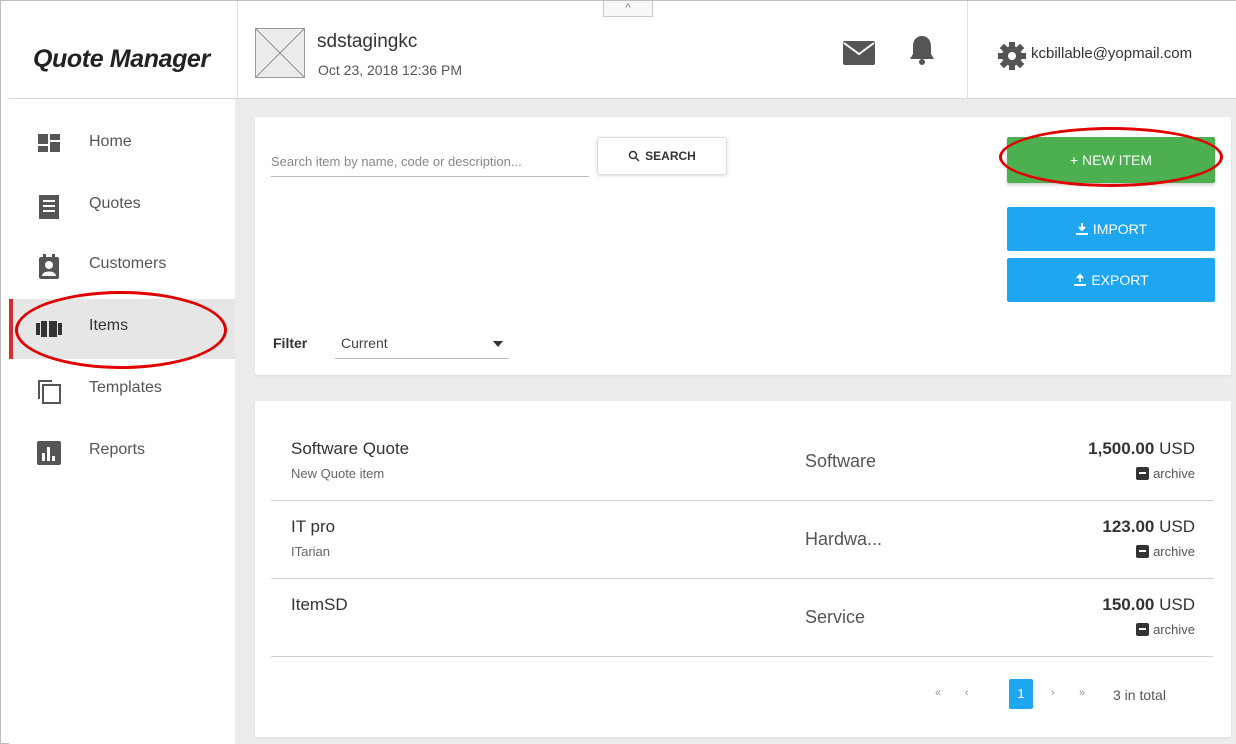 Image resolution: width=1236 pixels, height=744 pixels. Describe the element at coordinates (841, 461) in the screenshot. I see `item-category: Software` at that location.